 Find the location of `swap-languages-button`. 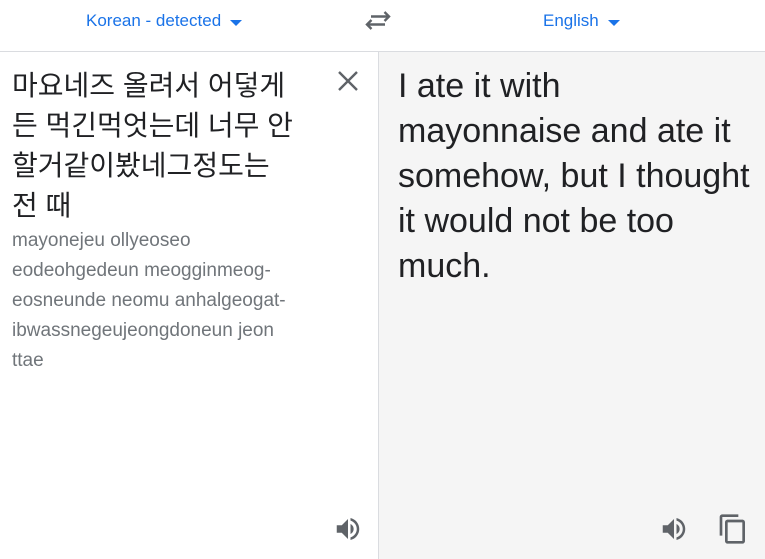

swap-languages-button is located at coordinates (378, 21).